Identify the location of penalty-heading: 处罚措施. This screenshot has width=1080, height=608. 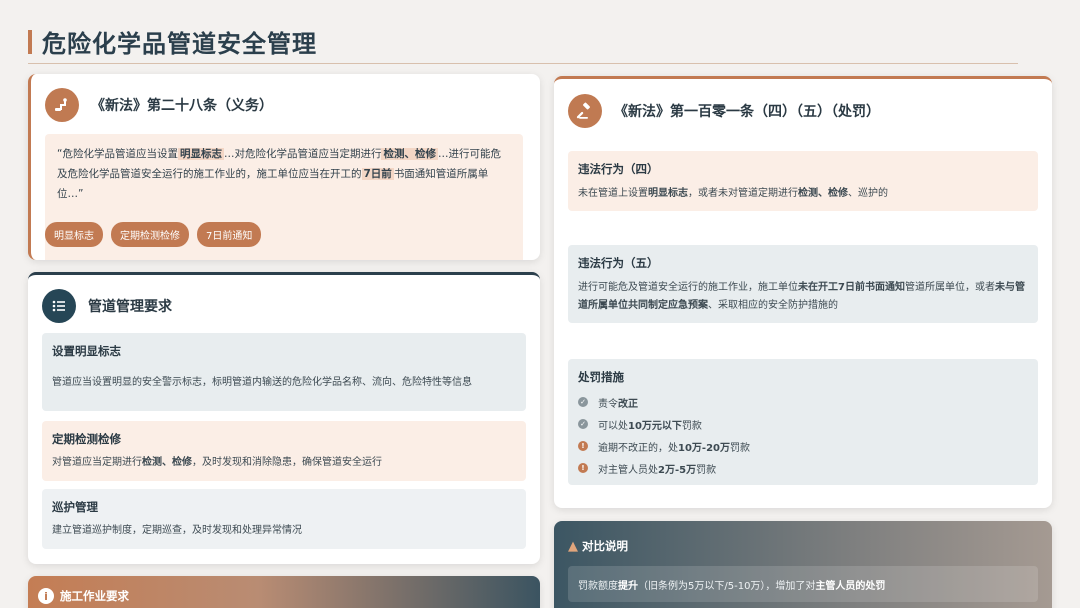
(601, 377).